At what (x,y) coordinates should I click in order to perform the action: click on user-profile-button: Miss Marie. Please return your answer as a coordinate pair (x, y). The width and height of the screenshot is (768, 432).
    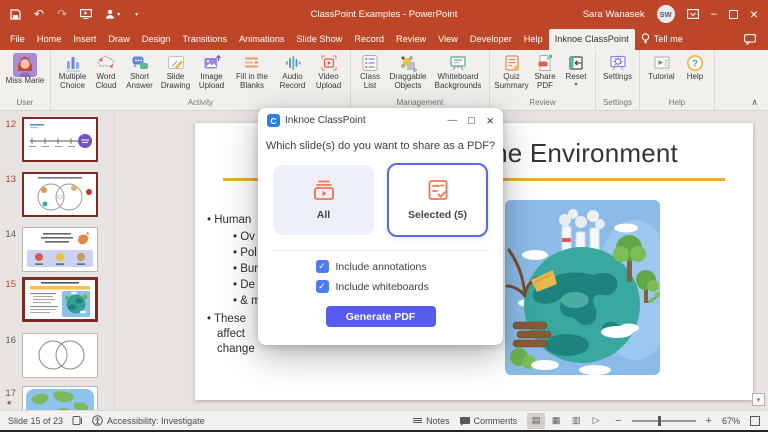
    Looking at the image, I should click on (25, 69).